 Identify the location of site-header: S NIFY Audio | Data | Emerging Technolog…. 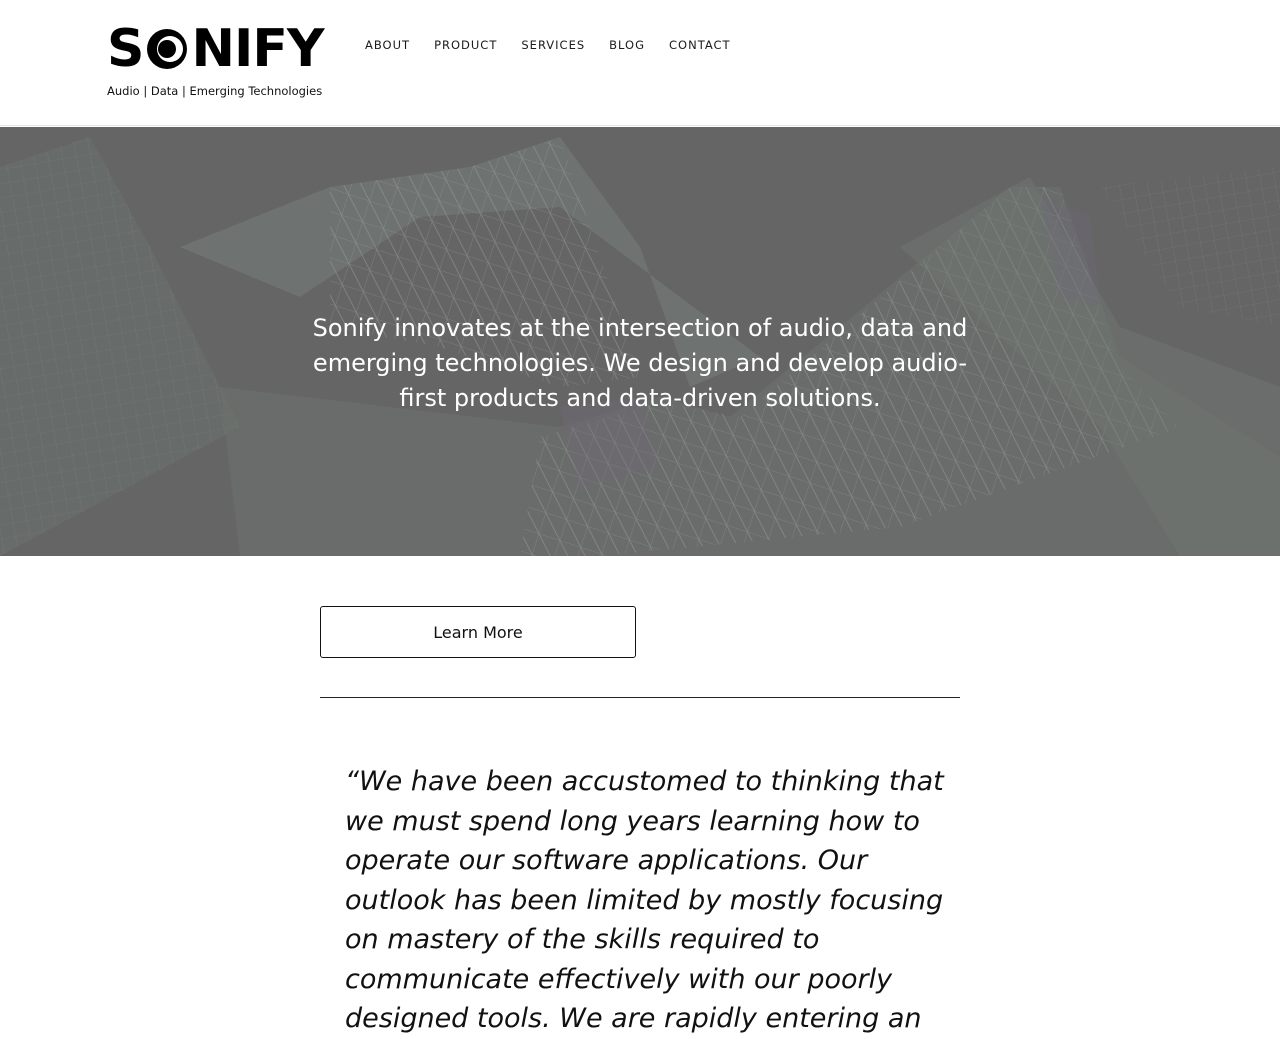
(640, 63).